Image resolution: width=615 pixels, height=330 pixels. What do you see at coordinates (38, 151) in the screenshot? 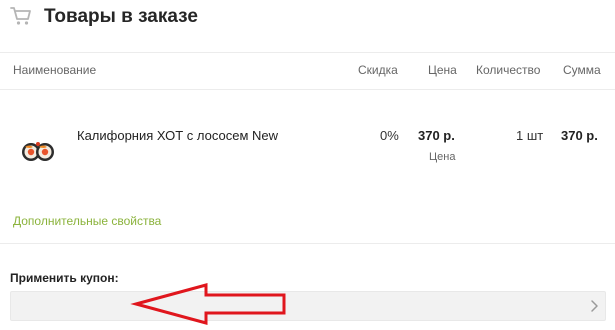
I see `product-image` at bounding box center [38, 151].